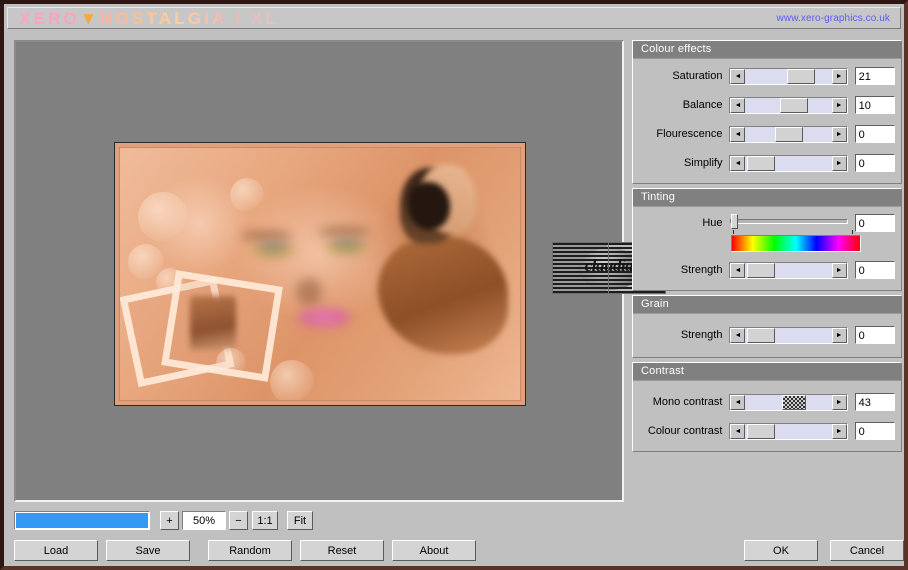 The height and width of the screenshot is (570, 908). What do you see at coordinates (250, 550) in the screenshot?
I see `random-button: Random` at bounding box center [250, 550].